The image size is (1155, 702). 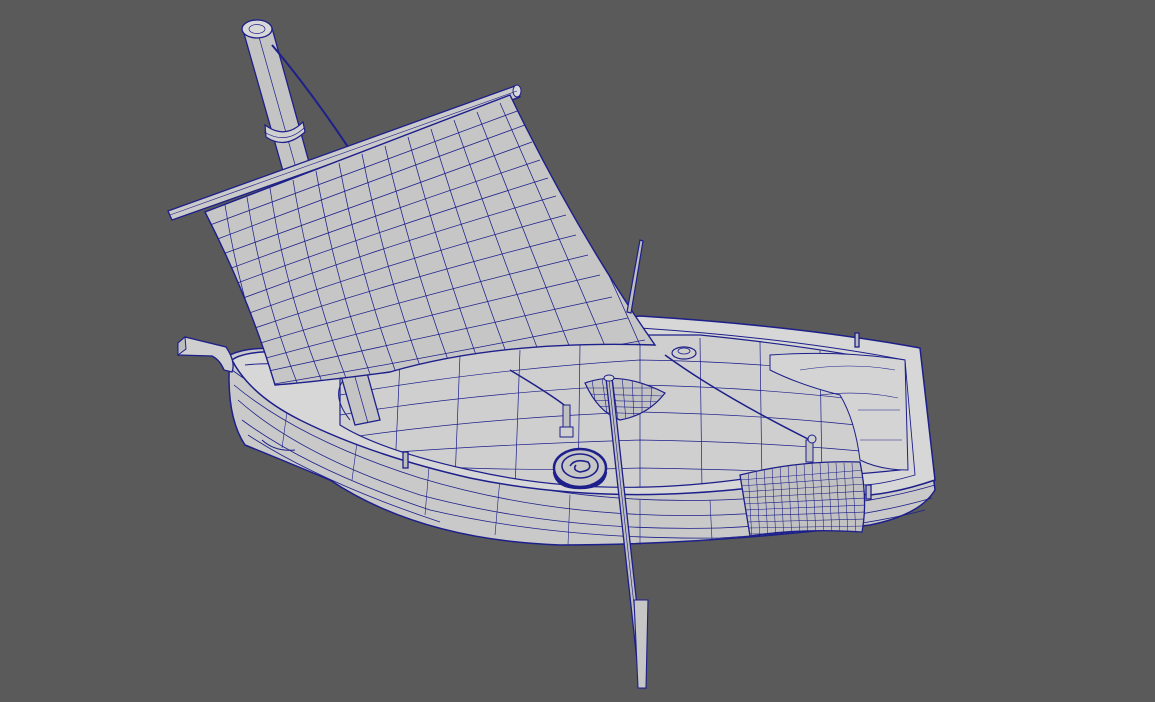 What do you see at coordinates (635, 276) in the screenshot?
I see `stern-spar` at bounding box center [635, 276].